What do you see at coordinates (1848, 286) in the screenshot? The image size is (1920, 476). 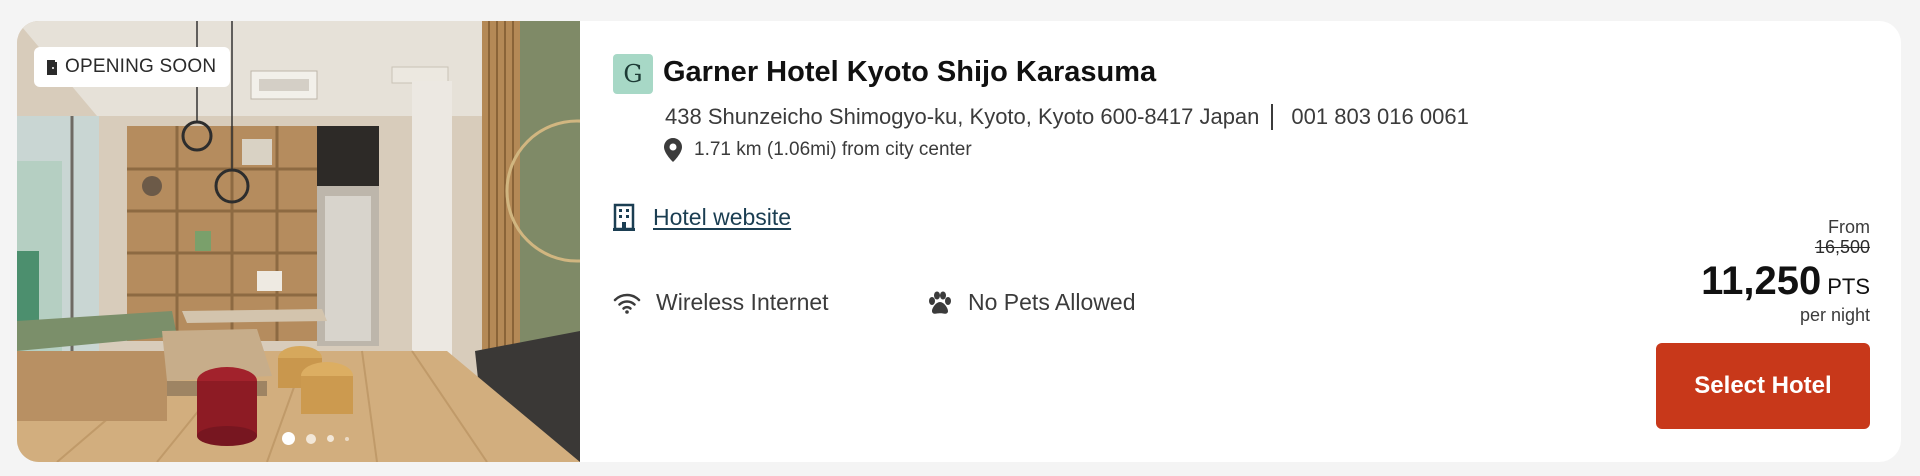 I see `price-unit: PTS` at bounding box center [1848, 286].